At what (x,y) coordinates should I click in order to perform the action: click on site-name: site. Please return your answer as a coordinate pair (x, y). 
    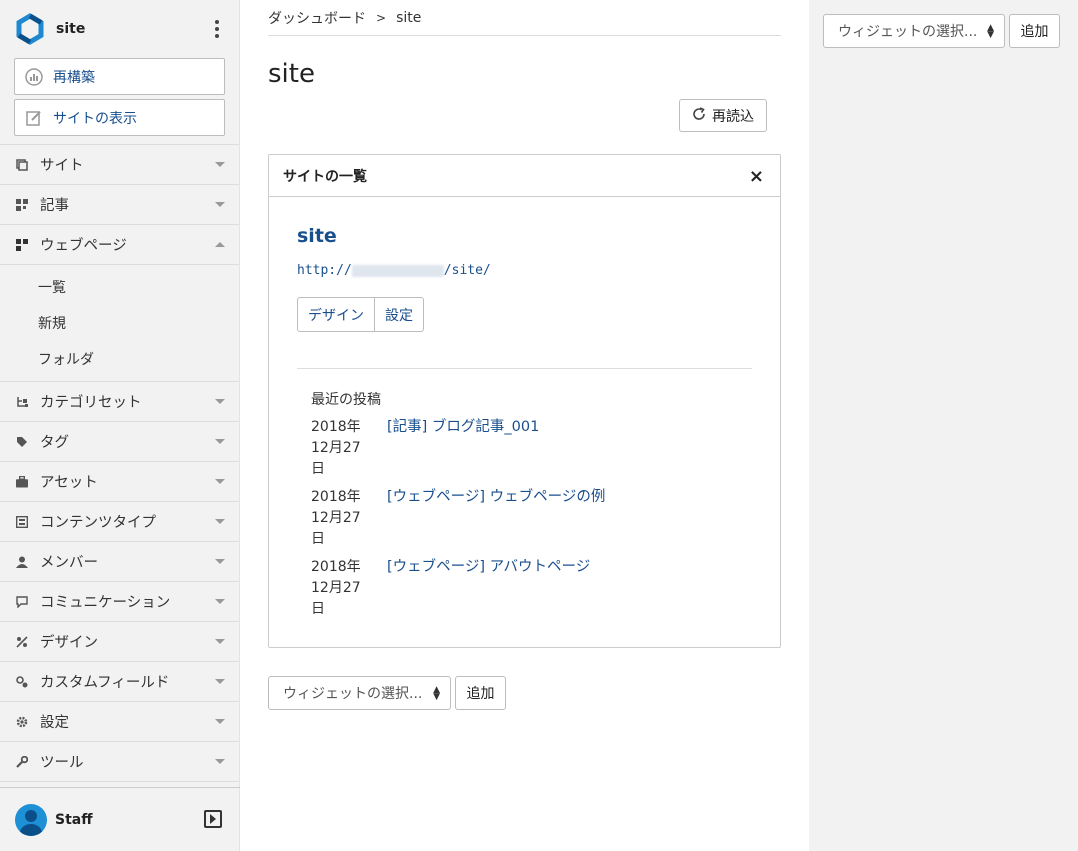
    Looking at the image, I should click on (70, 29).